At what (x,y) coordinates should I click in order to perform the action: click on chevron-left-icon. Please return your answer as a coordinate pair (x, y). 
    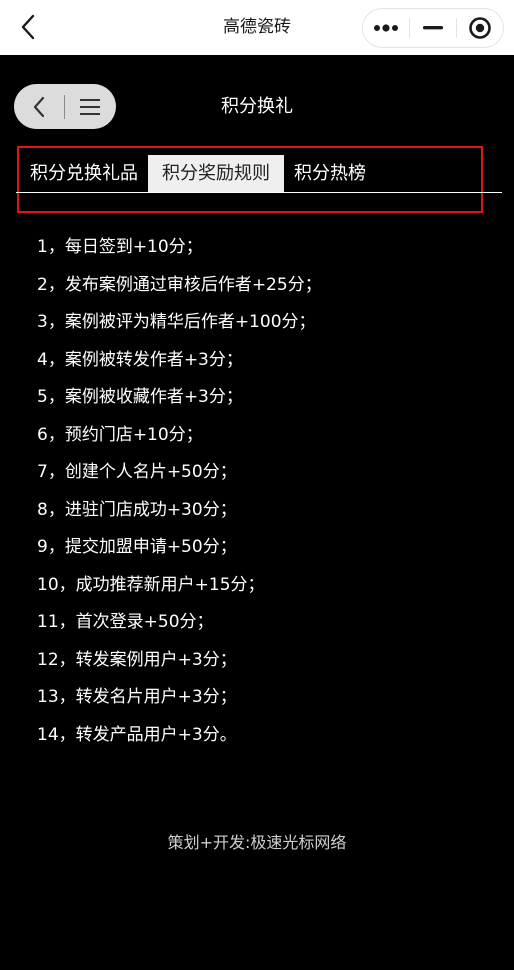
    Looking at the image, I should click on (39, 106).